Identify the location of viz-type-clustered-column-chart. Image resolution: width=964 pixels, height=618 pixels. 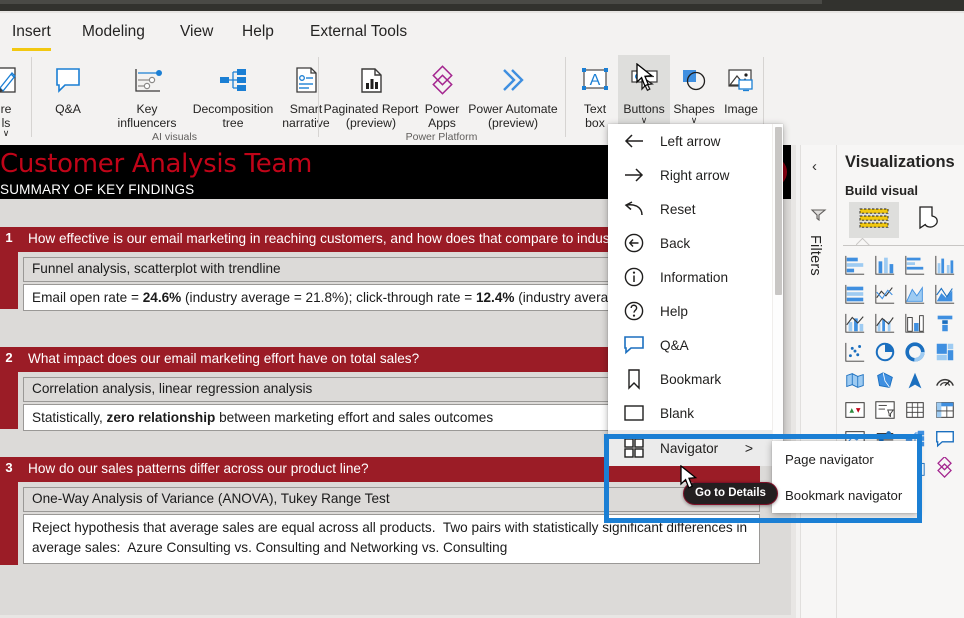
(945, 267).